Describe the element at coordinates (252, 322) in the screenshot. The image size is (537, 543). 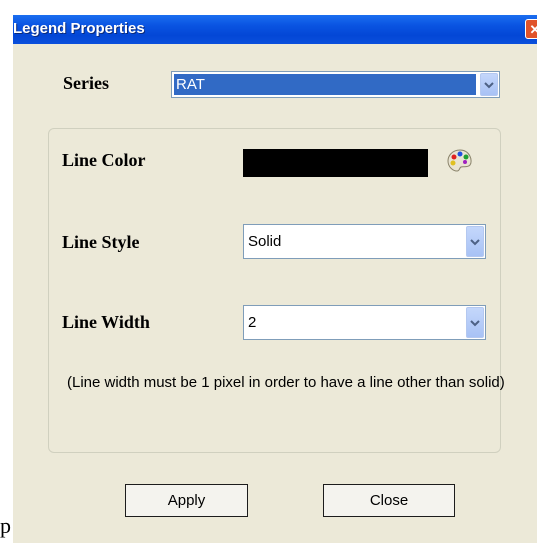
I see `line-width-selected-value: 2` at that location.